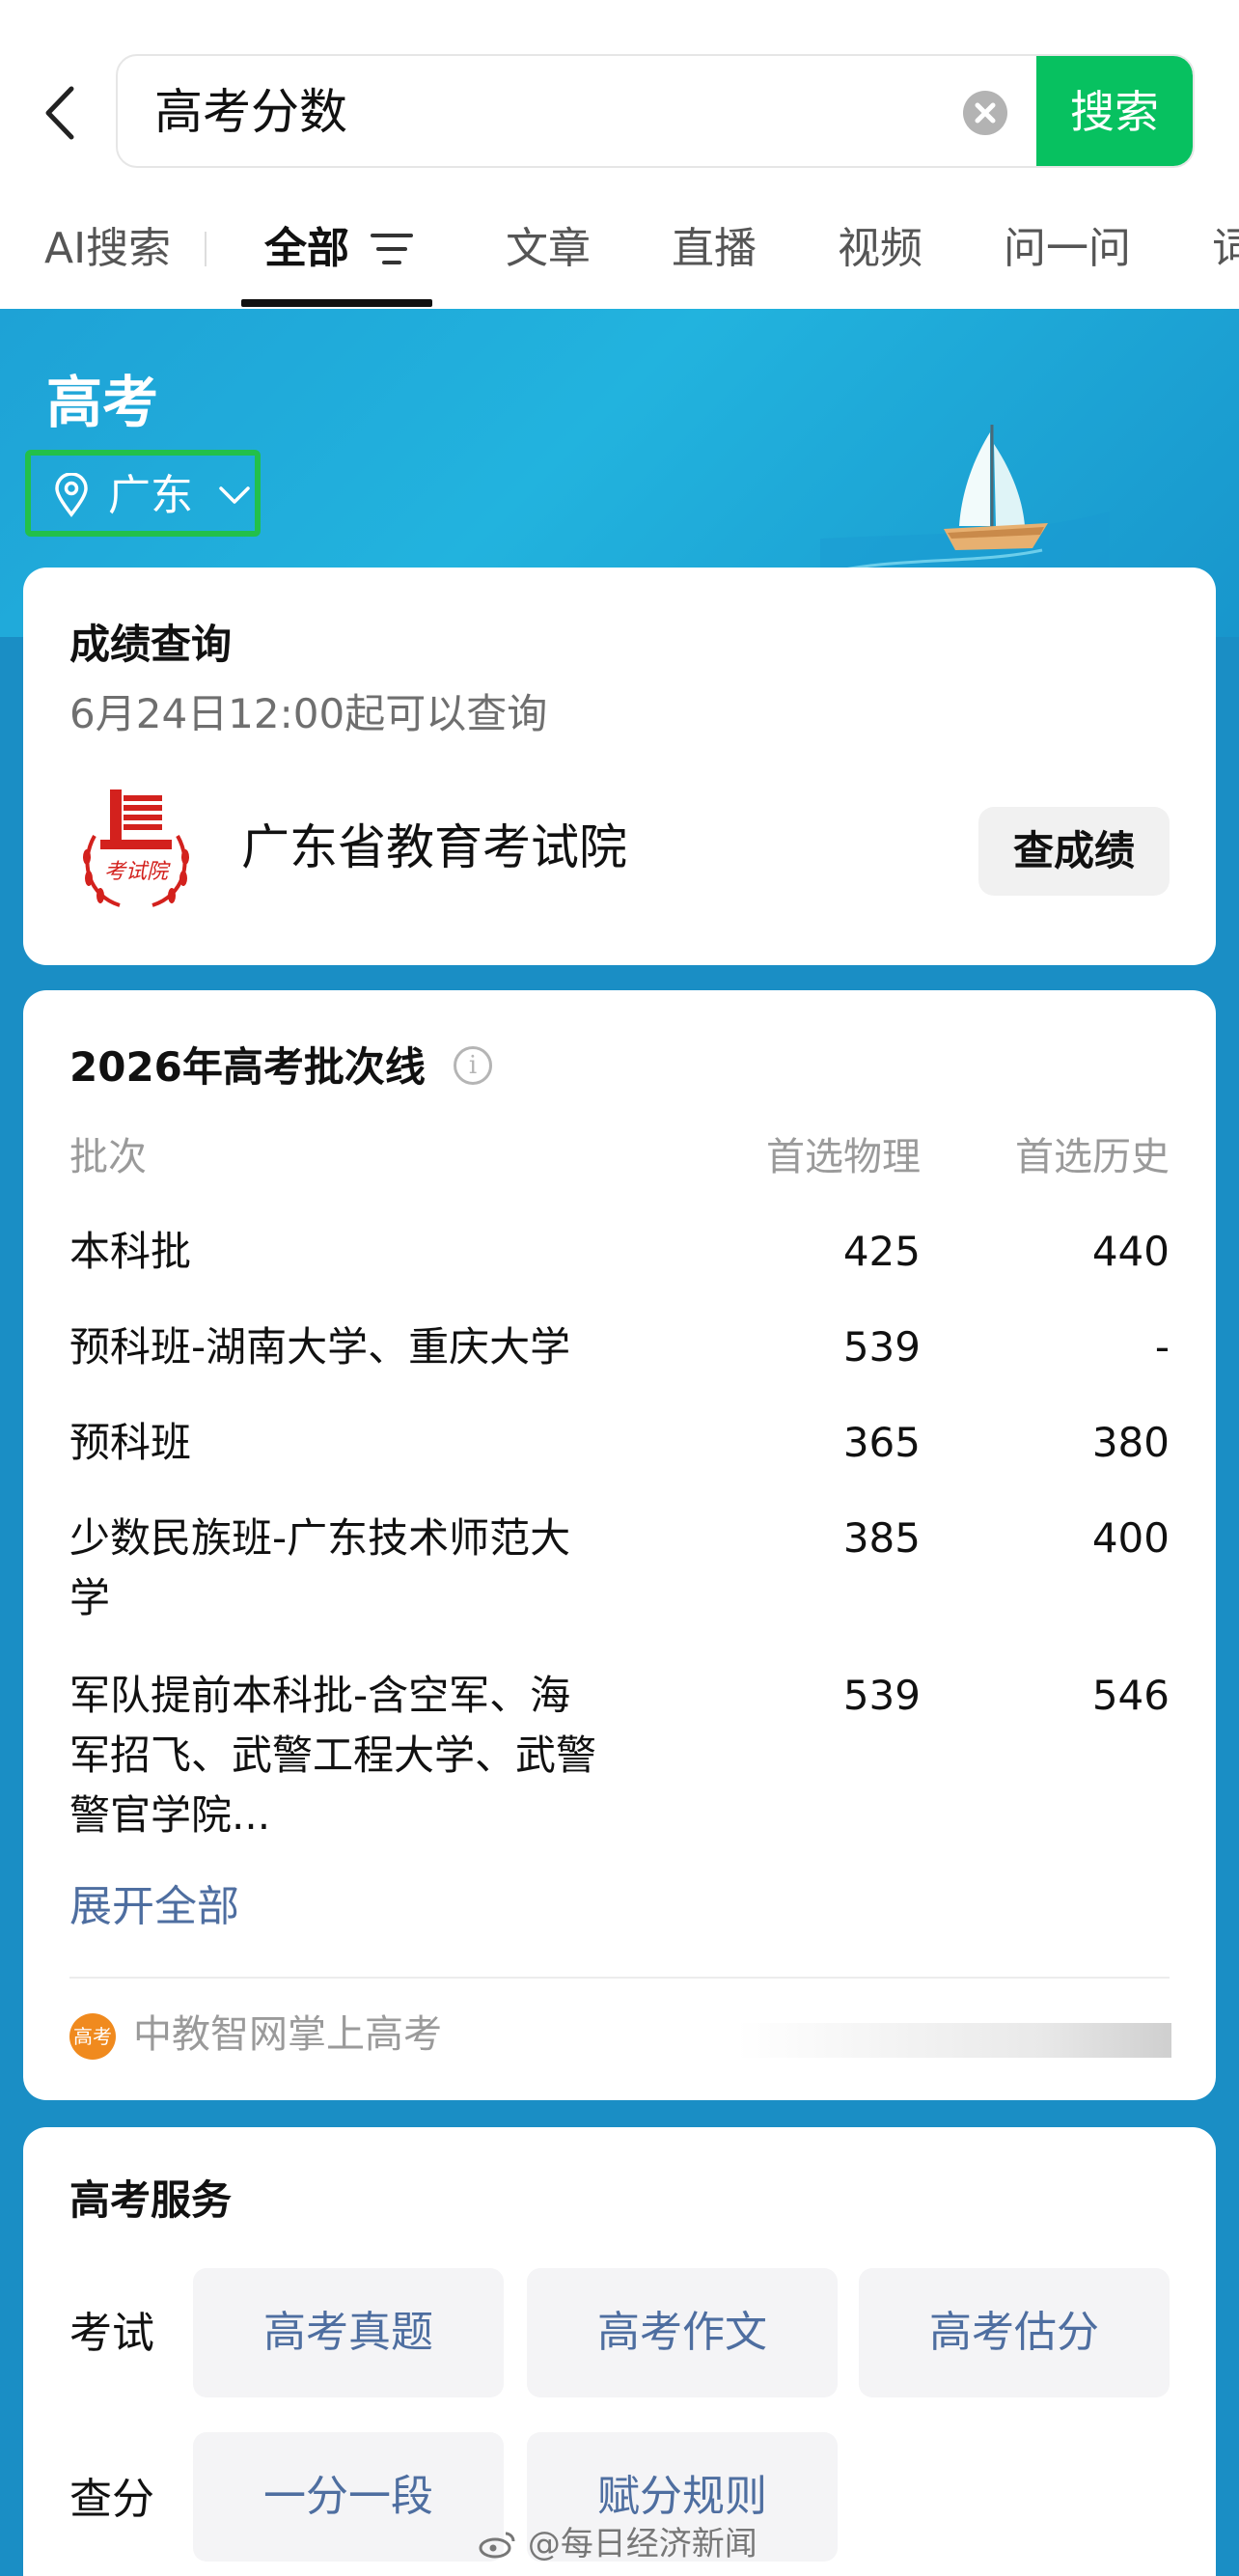  I want to click on info-icon: i, so click(473, 1065).